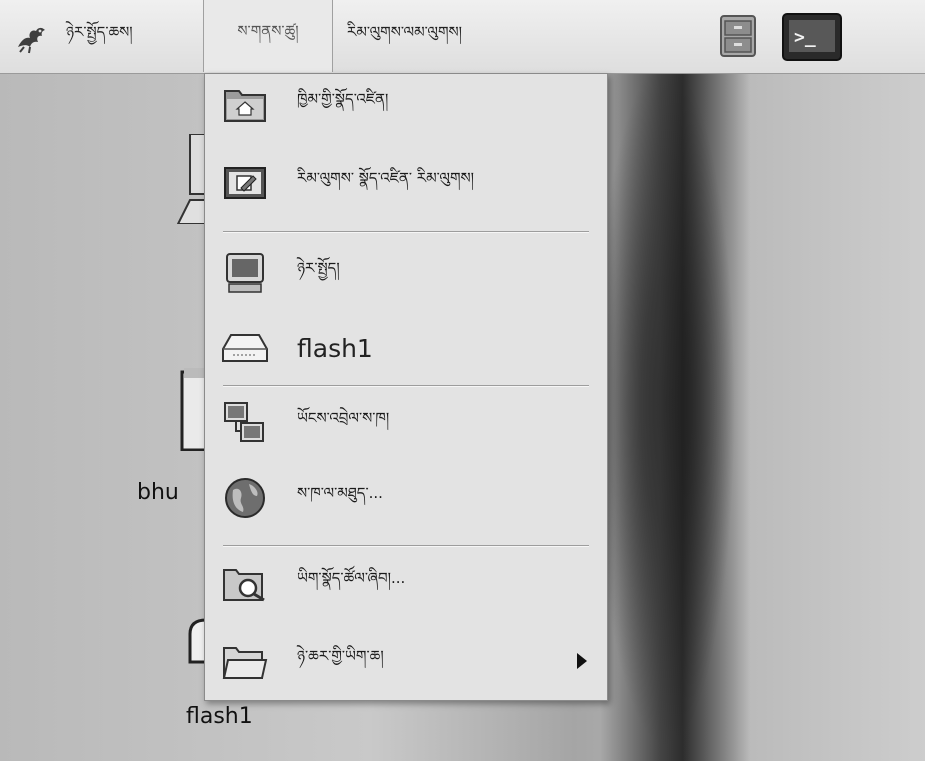 The image size is (925, 761). What do you see at coordinates (245, 183) in the screenshot?
I see `desktop-folder-icon` at bounding box center [245, 183].